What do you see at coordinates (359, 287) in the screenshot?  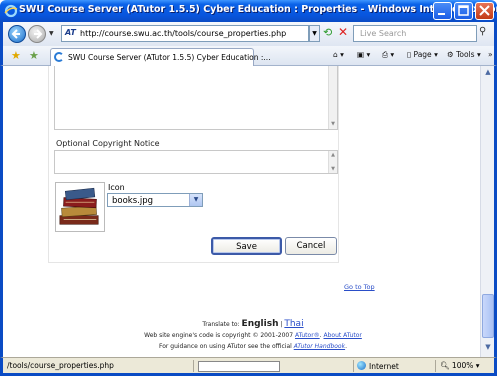 I see `go-to-top-link: Go to Top` at bounding box center [359, 287].